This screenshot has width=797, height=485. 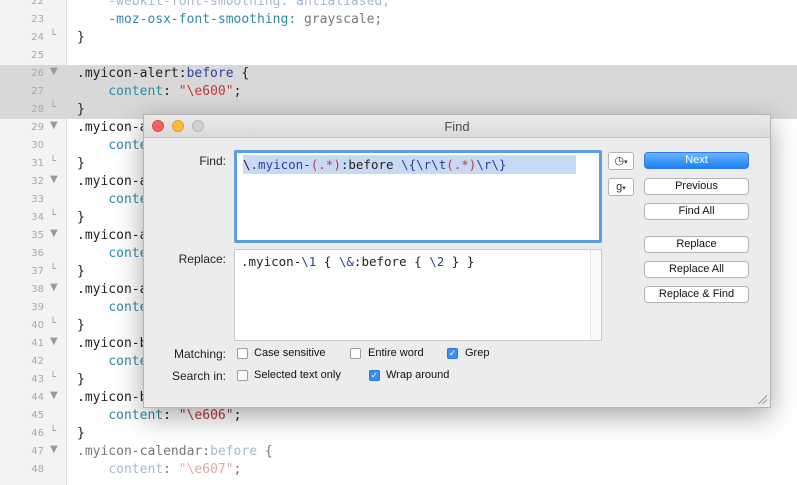 What do you see at coordinates (696, 294) in the screenshot?
I see `replace-and-find-button: Replace & Find` at bounding box center [696, 294].